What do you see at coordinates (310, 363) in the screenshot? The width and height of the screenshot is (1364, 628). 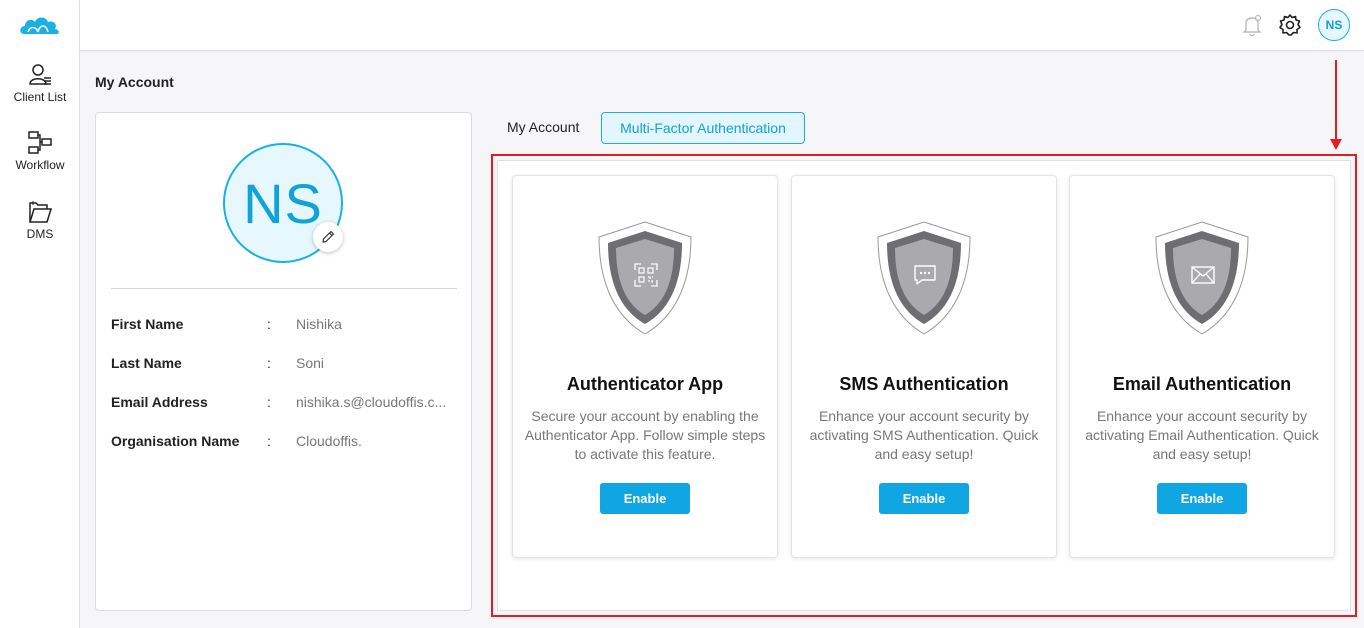 I see `field-value: Soni` at bounding box center [310, 363].